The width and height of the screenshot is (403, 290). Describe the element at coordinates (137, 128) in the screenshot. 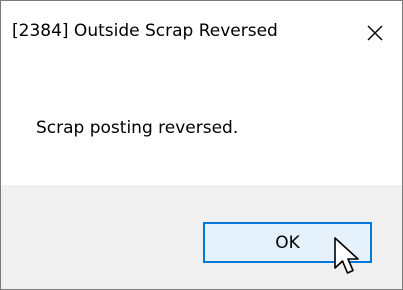

I see `message-text: Scrap posting reversed.` at that location.